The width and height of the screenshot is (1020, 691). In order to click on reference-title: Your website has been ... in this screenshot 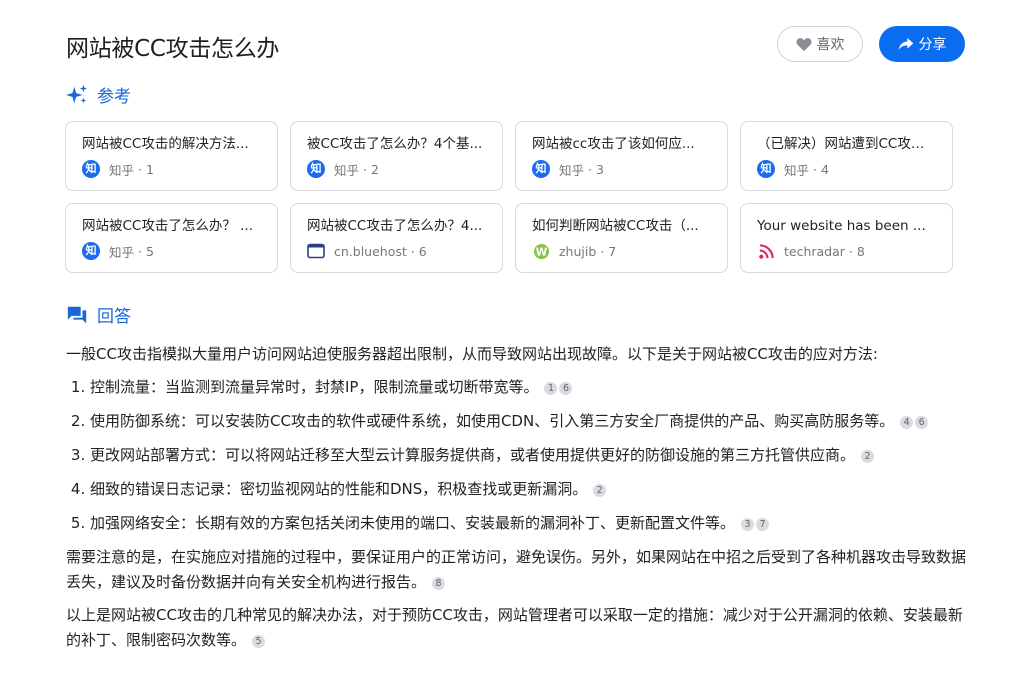, I will do `click(841, 226)`.